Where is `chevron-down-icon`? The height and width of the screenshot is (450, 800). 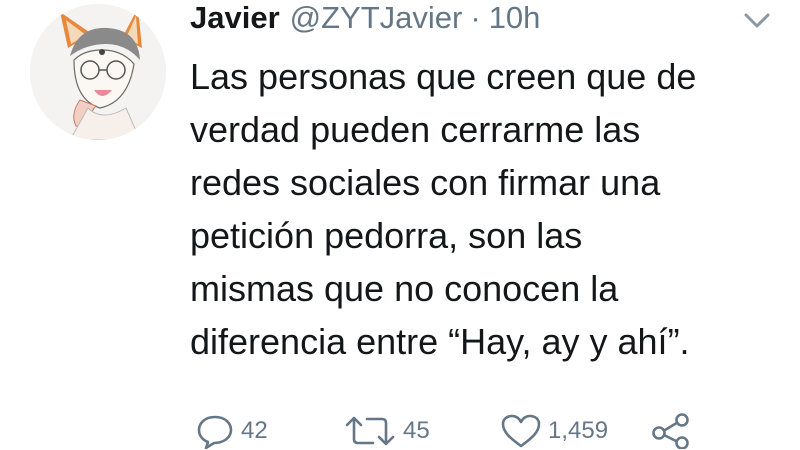
chevron-down-icon is located at coordinates (757, 20).